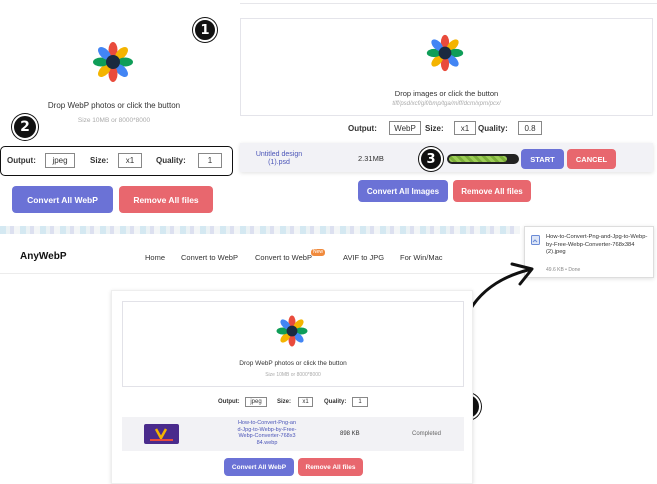 The width and height of the screenshot is (657, 484). Describe the element at coordinates (318, 252) in the screenshot. I see `new-badge: New` at that location.